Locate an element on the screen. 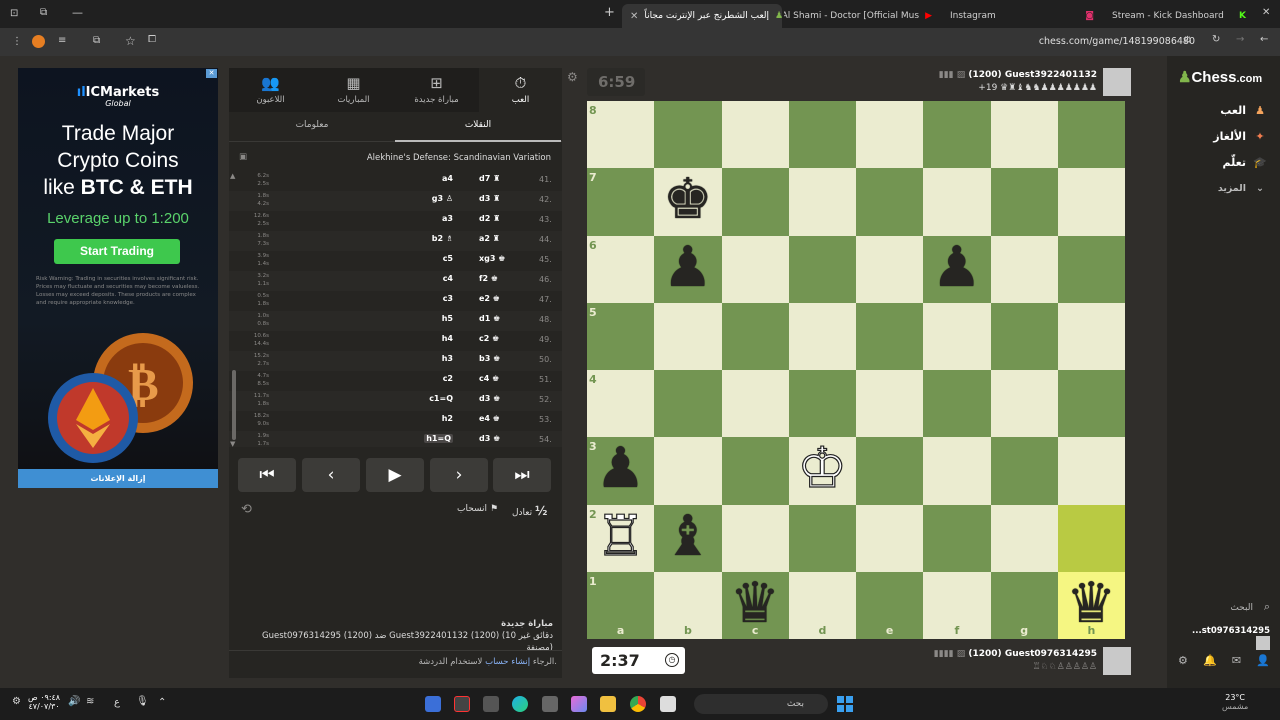 This screenshot has width=1280, height=720. square-c5 is located at coordinates (755, 336).